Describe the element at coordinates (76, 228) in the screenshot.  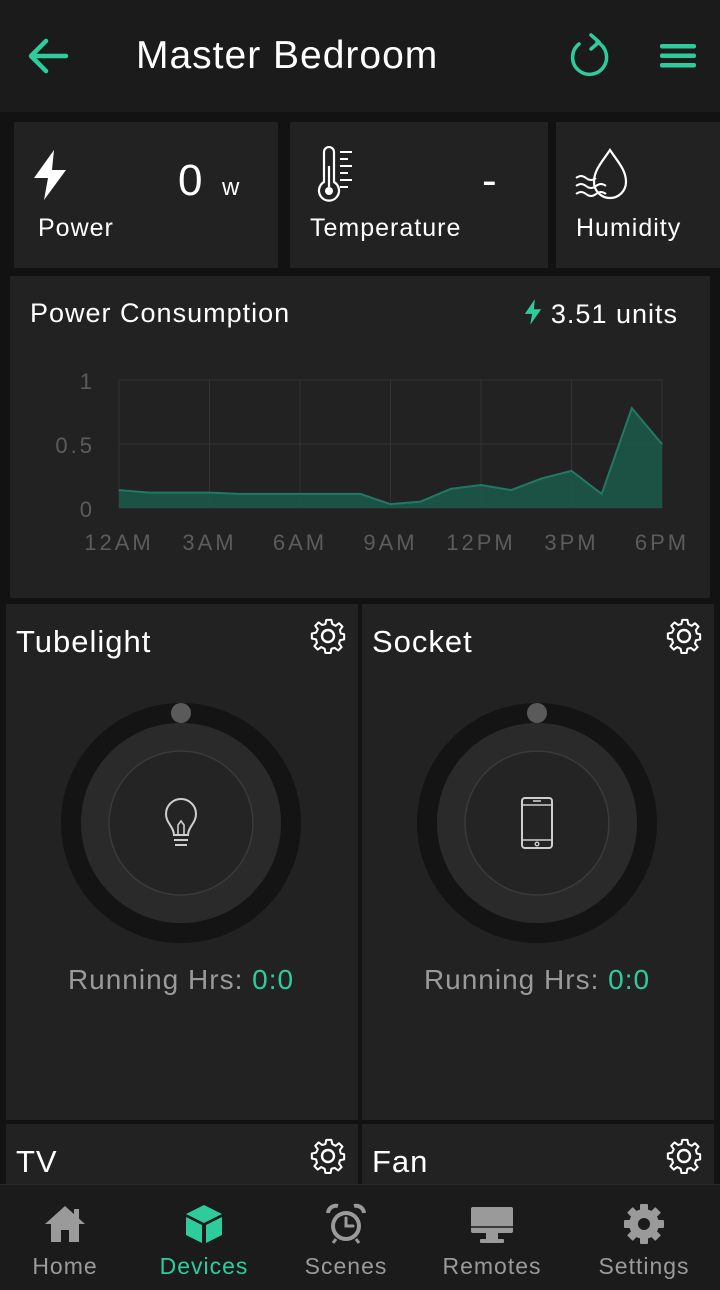
I see `power-label: Power` at that location.